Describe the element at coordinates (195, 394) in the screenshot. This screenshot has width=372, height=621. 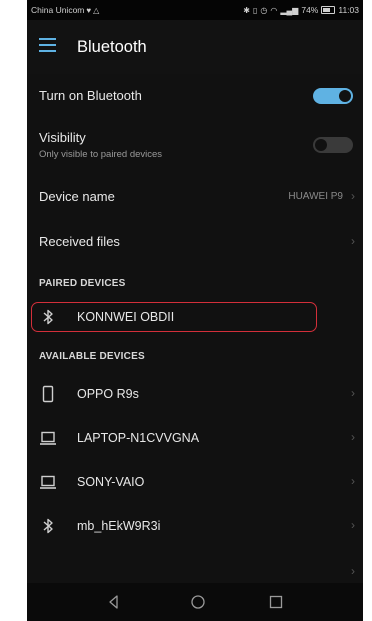
I see `available-device-item: OPPO R9s ›` at that location.